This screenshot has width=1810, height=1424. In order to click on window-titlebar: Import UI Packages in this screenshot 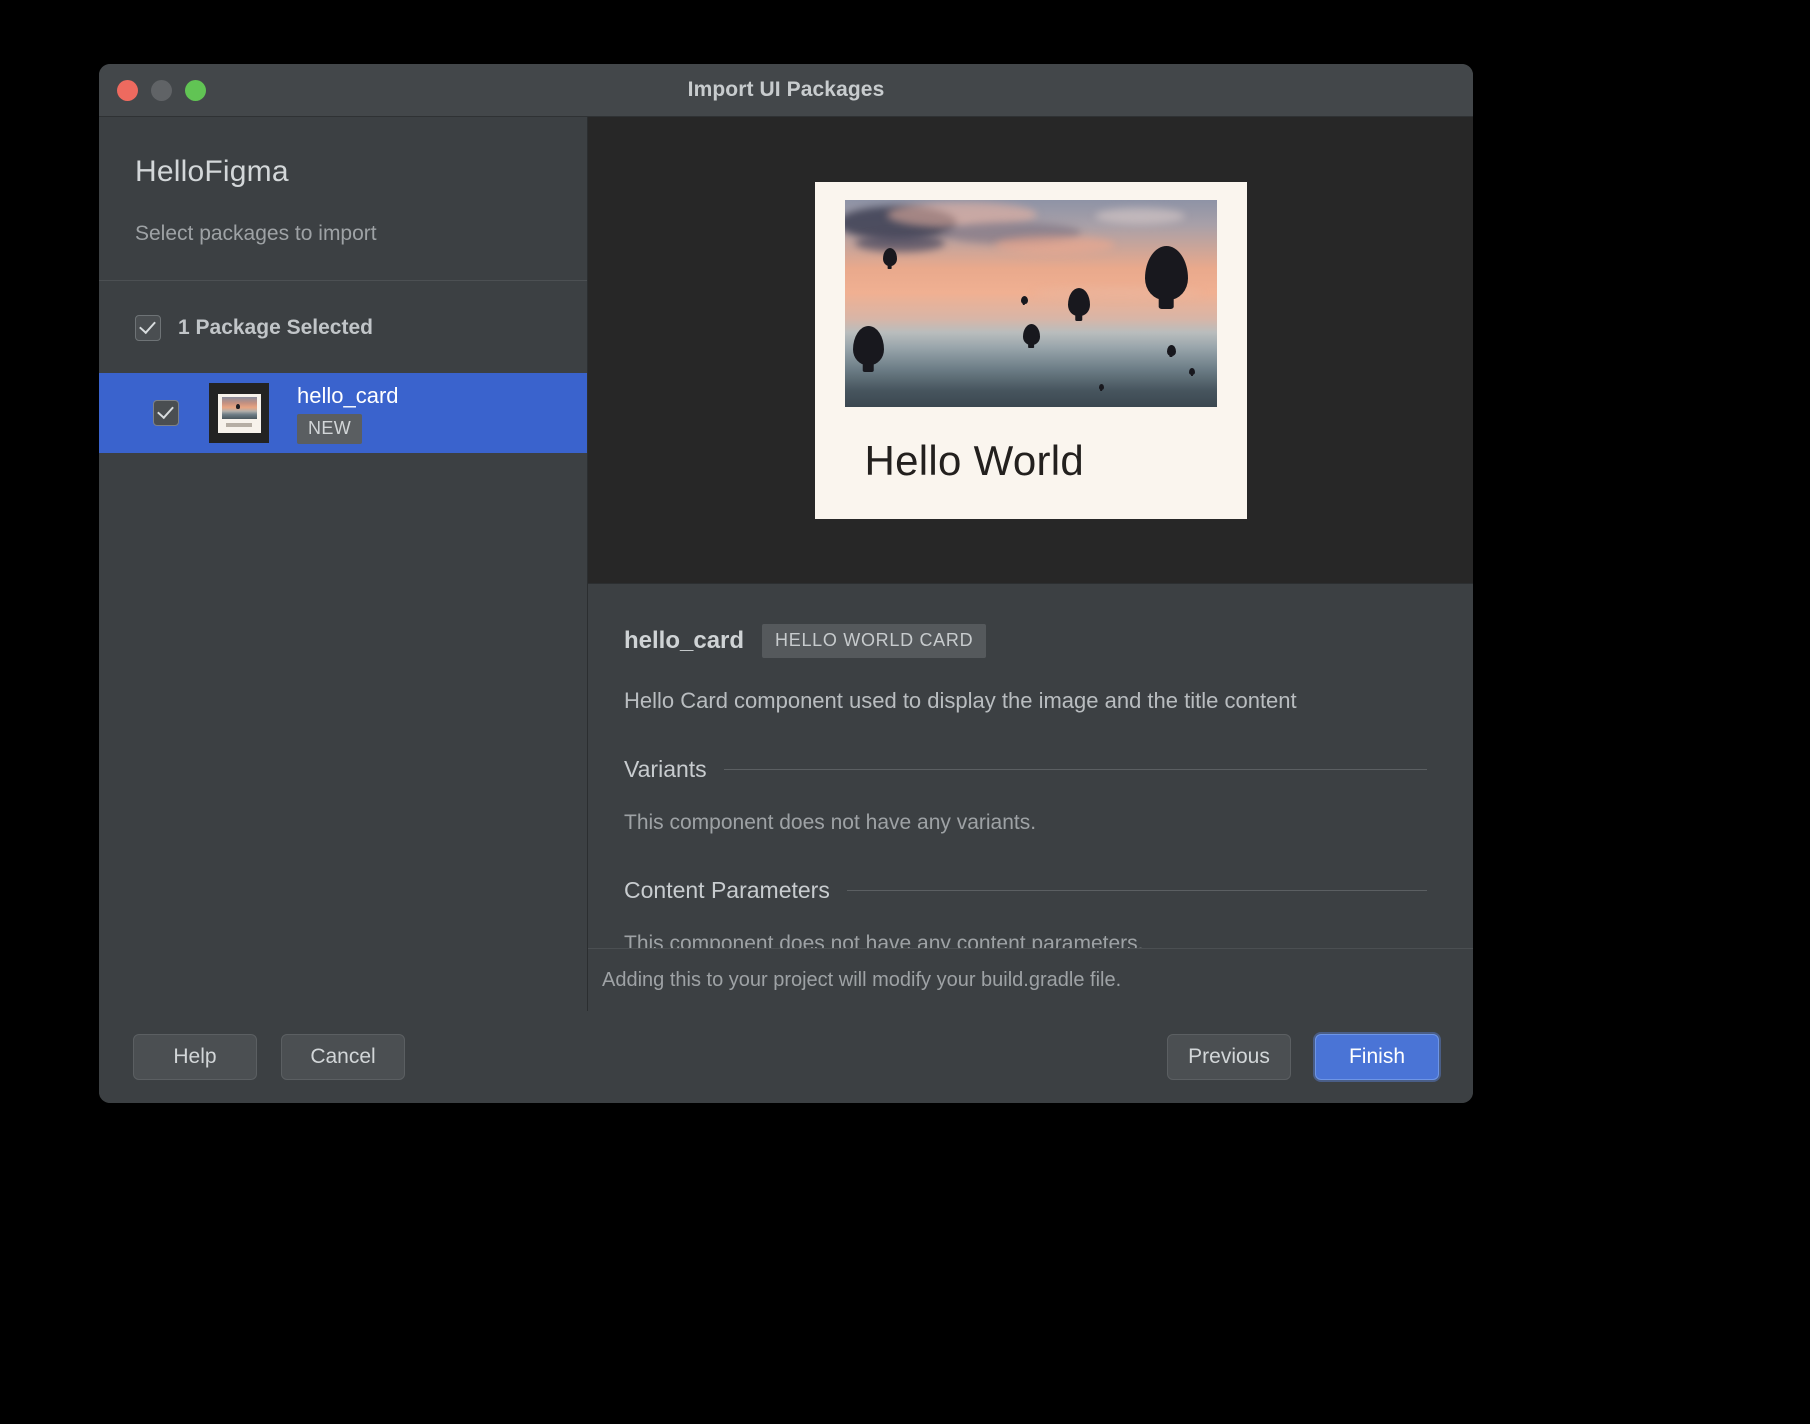, I will do `click(786, 90)`.